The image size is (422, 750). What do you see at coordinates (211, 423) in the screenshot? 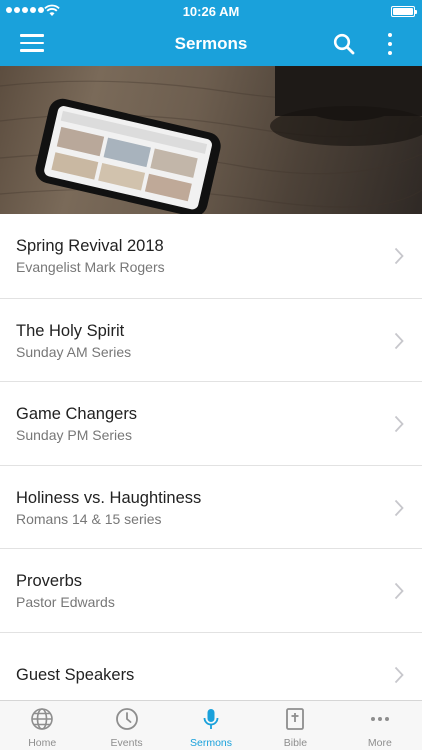
I see `list-item: Game Changers Sunday PM Series` at bounding box center [211, 423].